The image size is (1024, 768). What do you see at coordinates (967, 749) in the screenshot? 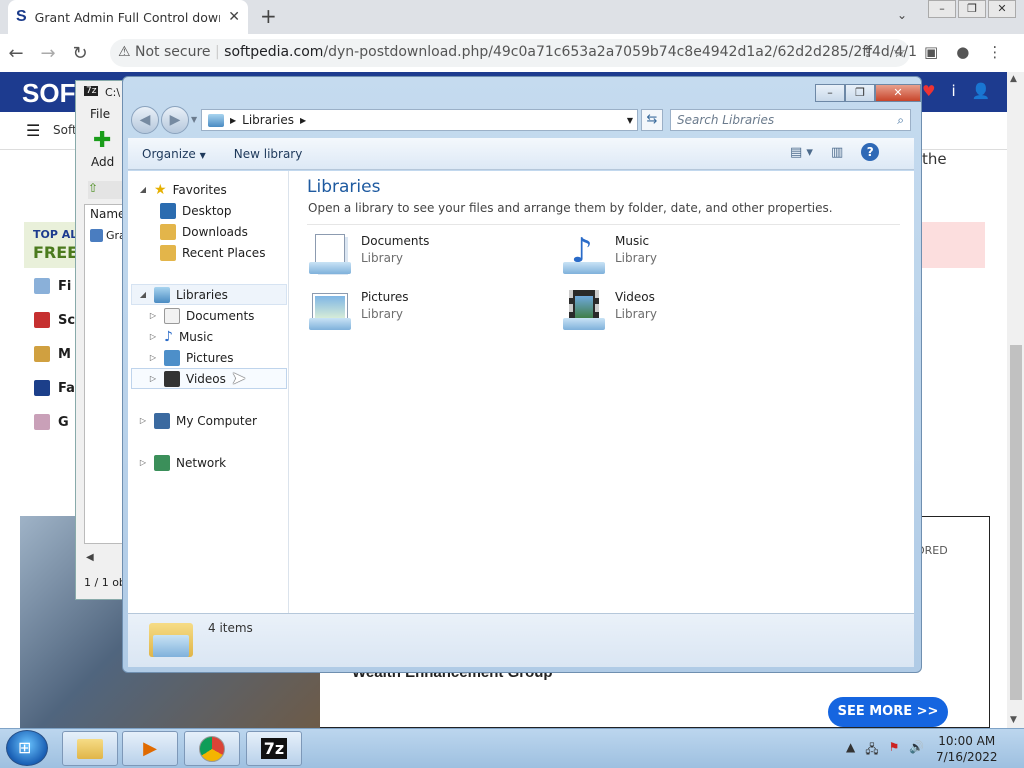
I see `clock: 10:00 AM 7/16/2022` at bounding box center [967, 749].